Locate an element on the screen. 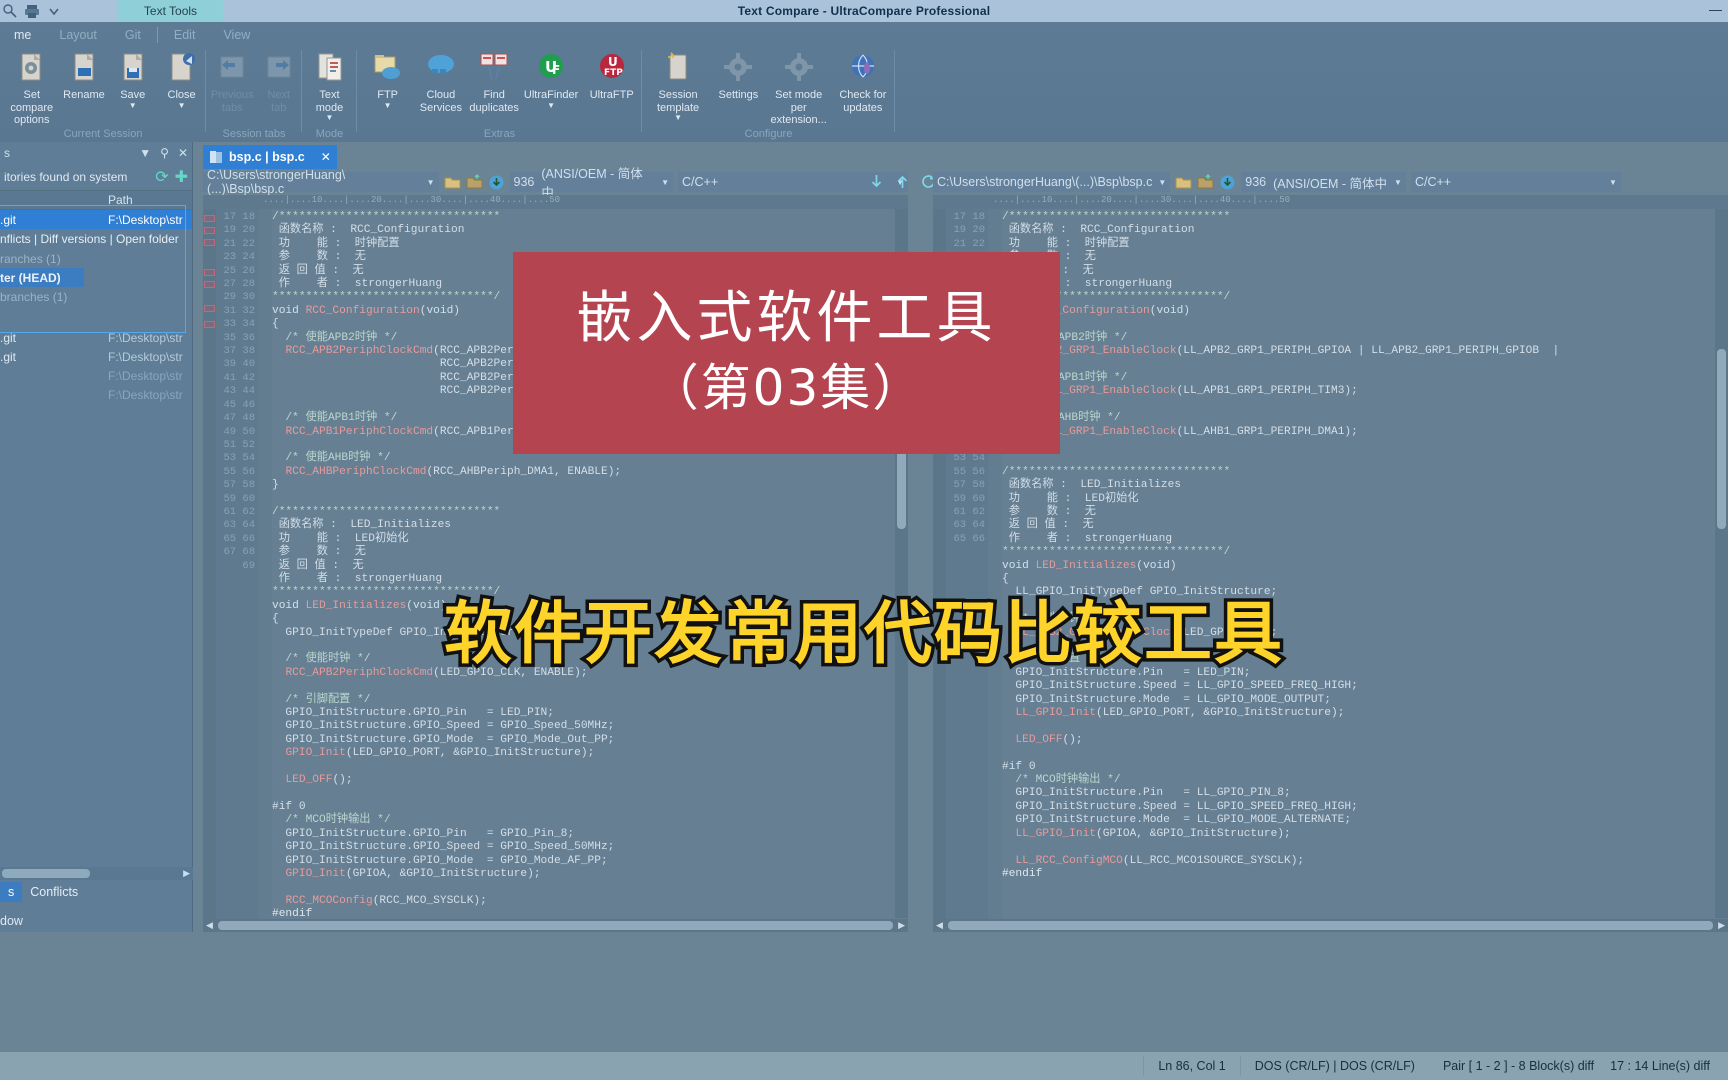  ribbon-tab-home: me is located at coordinates (22, 35).